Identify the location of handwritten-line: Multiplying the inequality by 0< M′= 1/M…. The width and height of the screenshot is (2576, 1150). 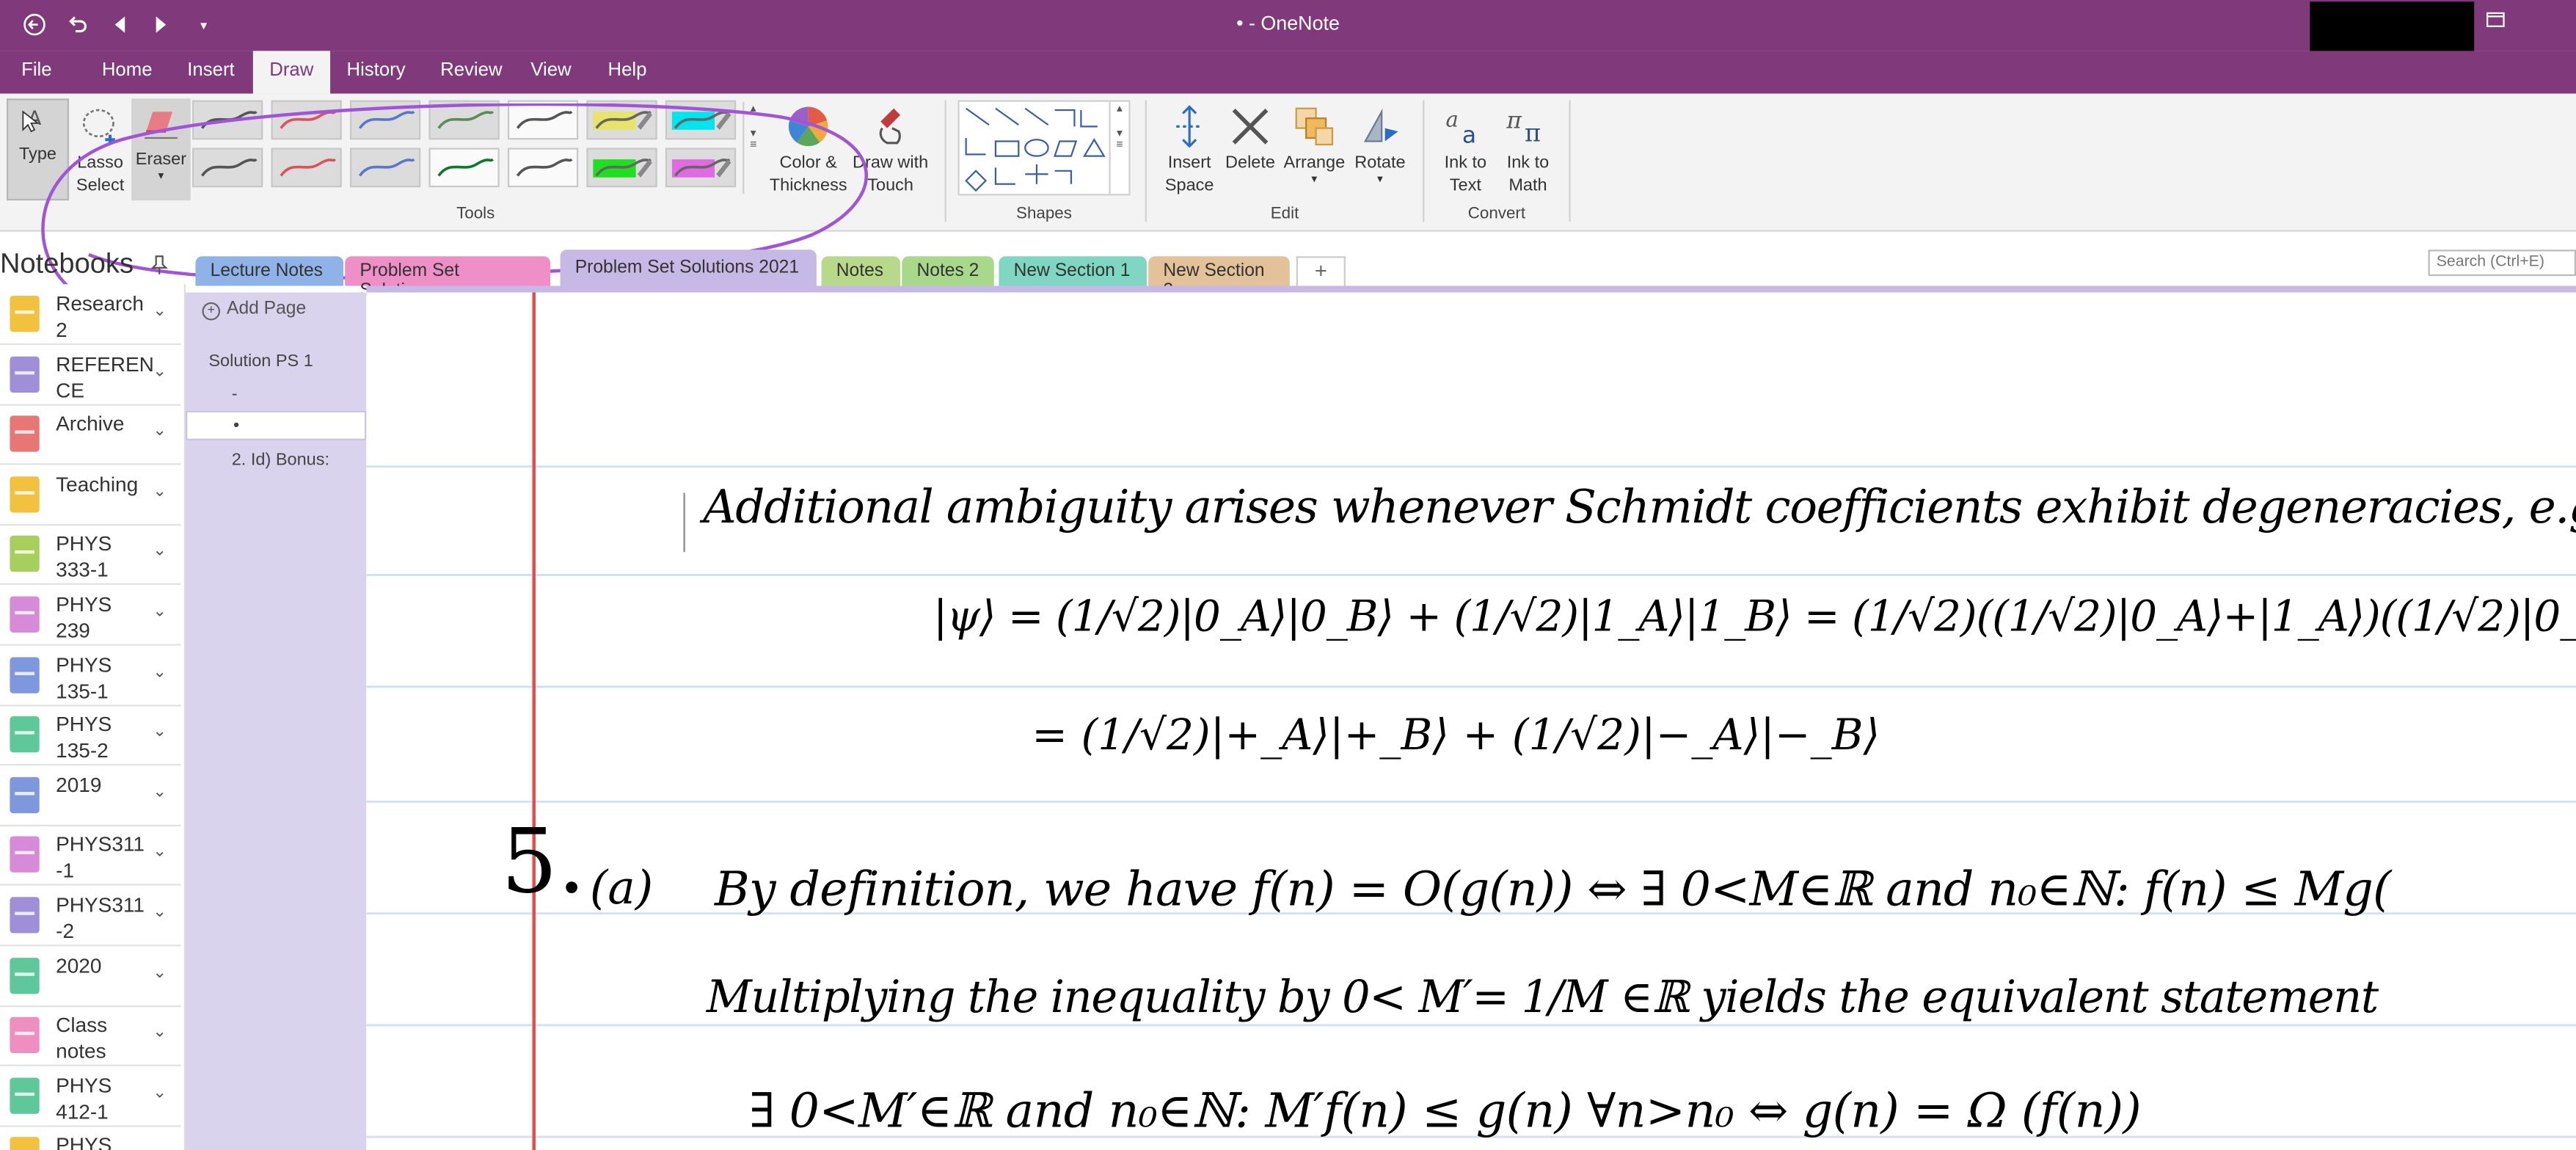
(1543, 997).